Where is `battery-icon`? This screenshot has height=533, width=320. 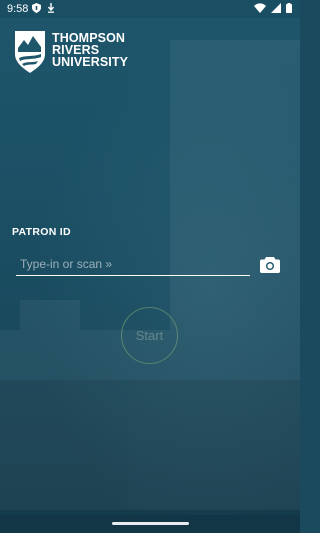 battery-icon is located at coordinates (289, 8).